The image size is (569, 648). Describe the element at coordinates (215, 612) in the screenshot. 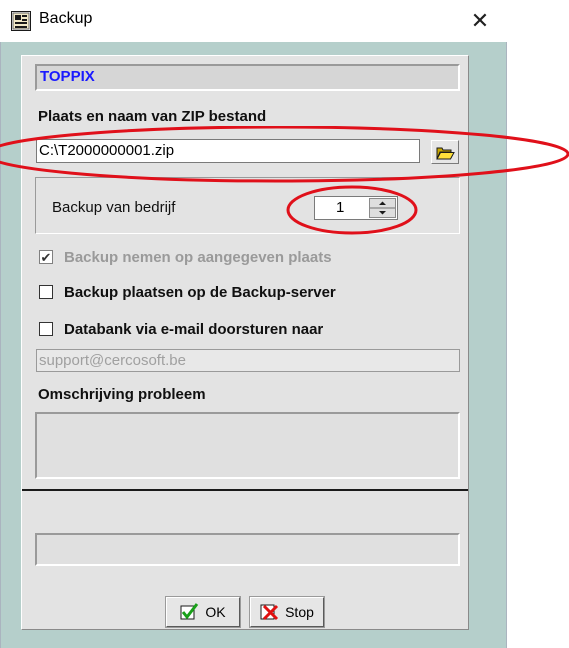

I see `ok-label: OK` at that location.